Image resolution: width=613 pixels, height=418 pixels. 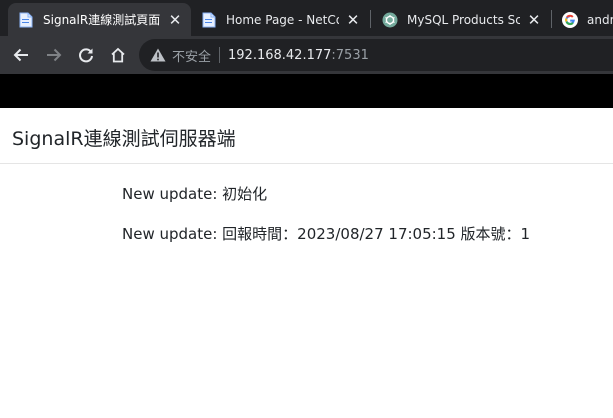 I want to click on message-text: 初始化, so click(x=245, y=194).